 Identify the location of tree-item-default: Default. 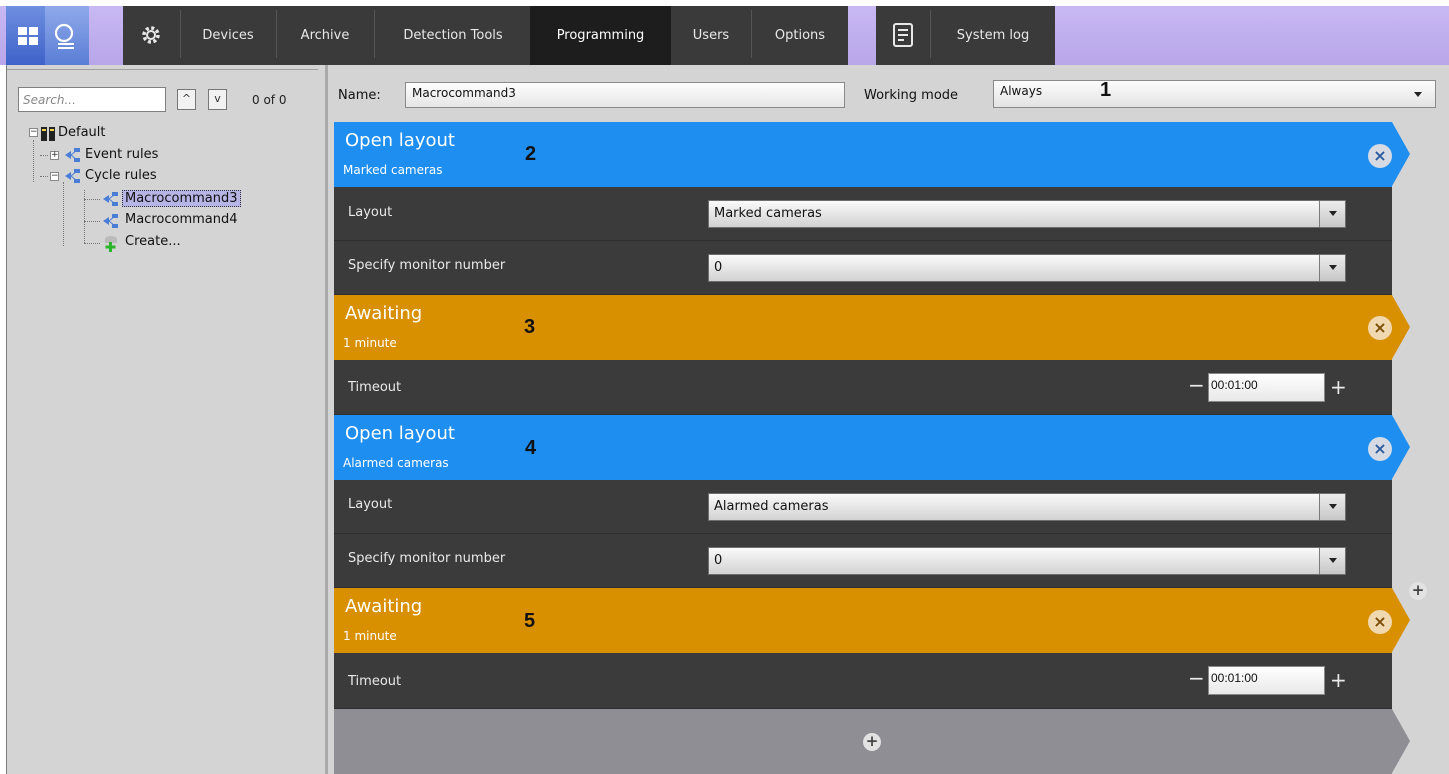
(82, 132).